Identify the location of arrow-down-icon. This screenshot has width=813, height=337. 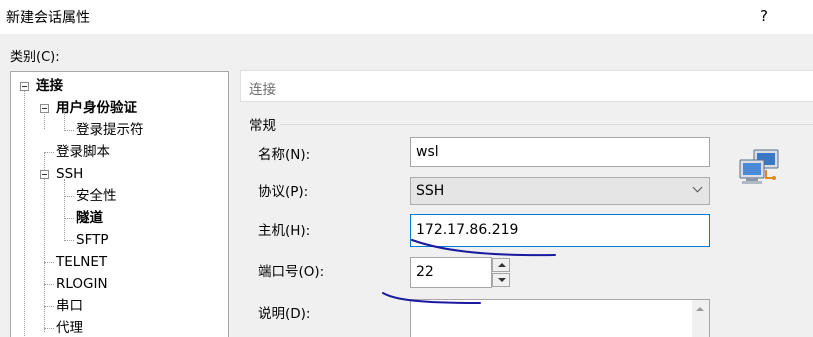
(502, 280).